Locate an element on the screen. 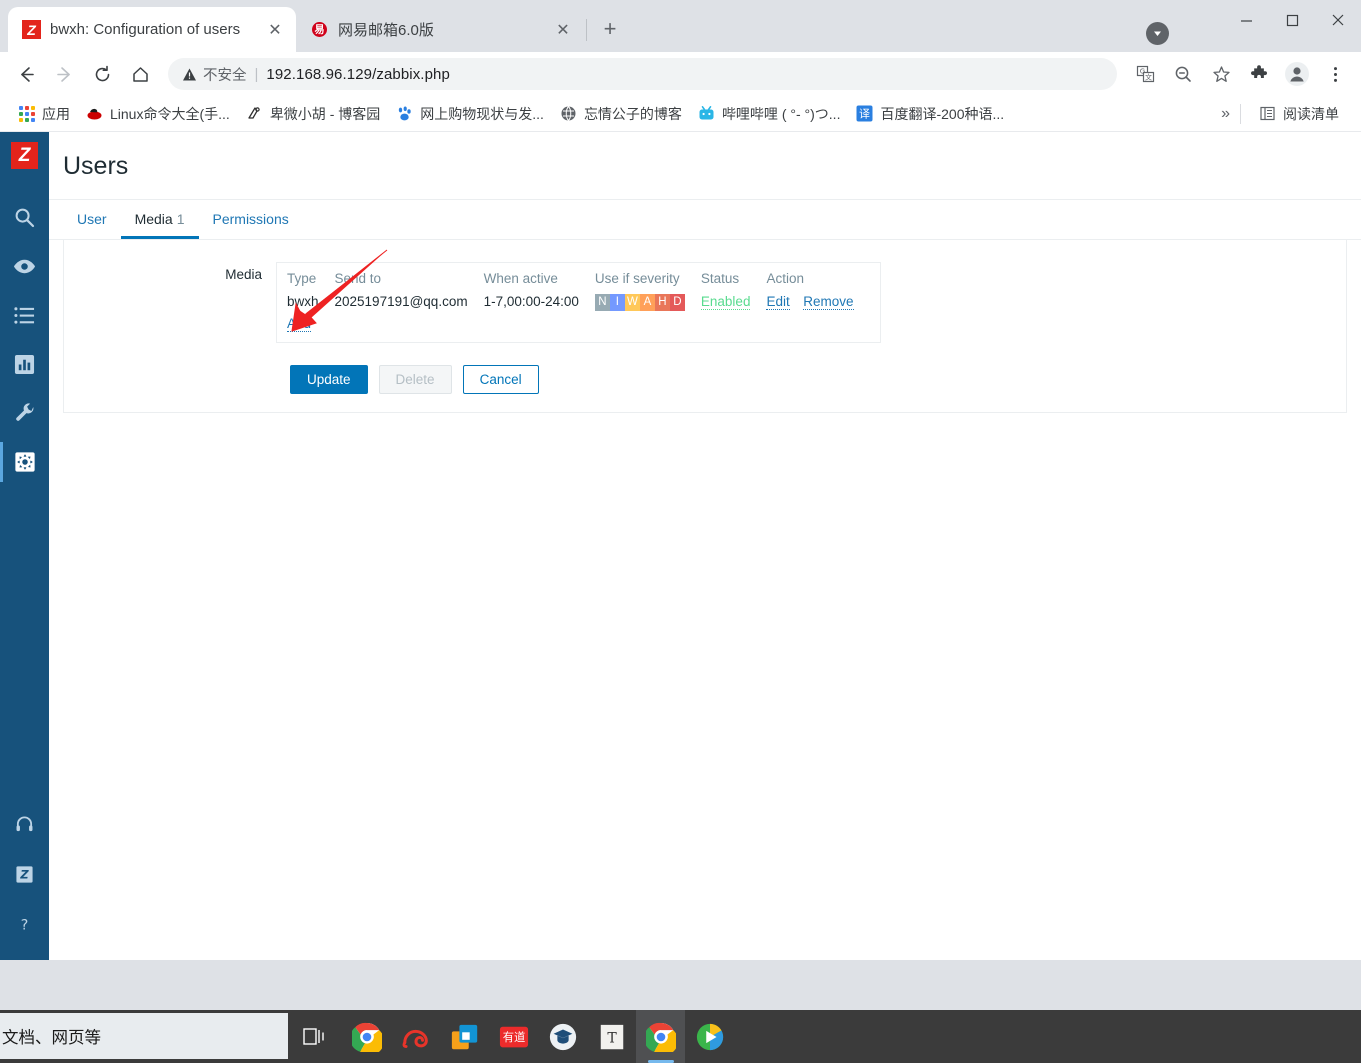  remove-link: Remove is located at coordinates (828, 302).